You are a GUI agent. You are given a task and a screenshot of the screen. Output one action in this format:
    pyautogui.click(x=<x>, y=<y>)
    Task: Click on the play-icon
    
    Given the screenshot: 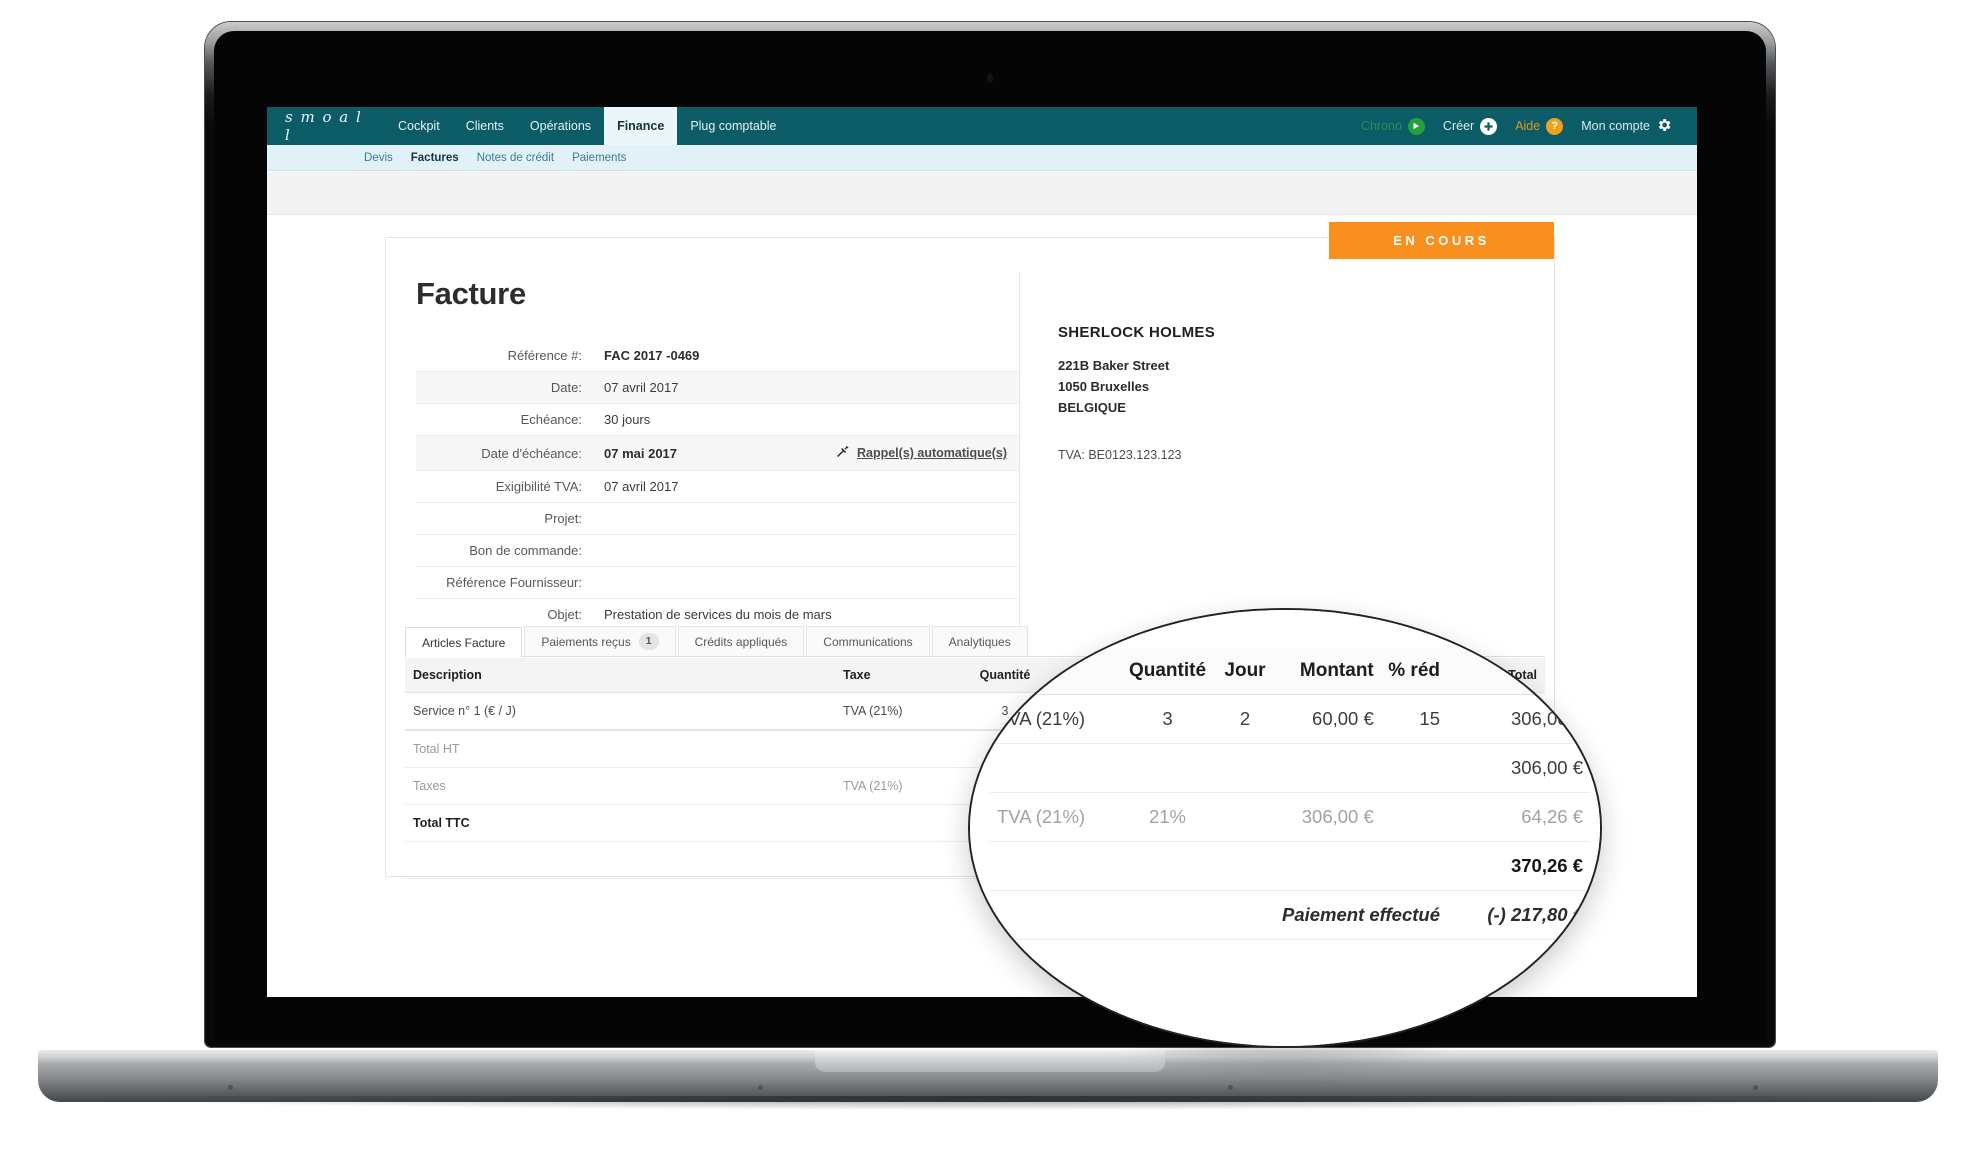 What is the action you would take?
    pyautogui.click(x=1416, y=126)
    